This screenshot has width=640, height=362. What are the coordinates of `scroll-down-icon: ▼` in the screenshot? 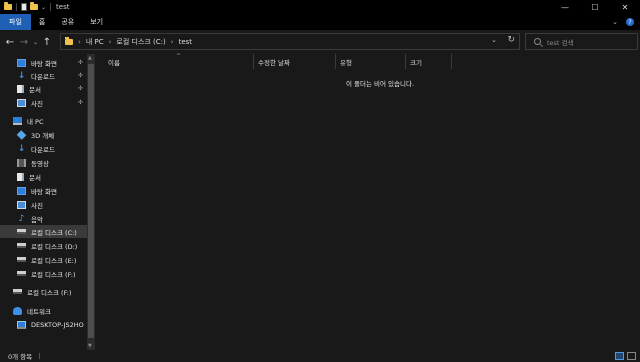 It's located at (90, 346).